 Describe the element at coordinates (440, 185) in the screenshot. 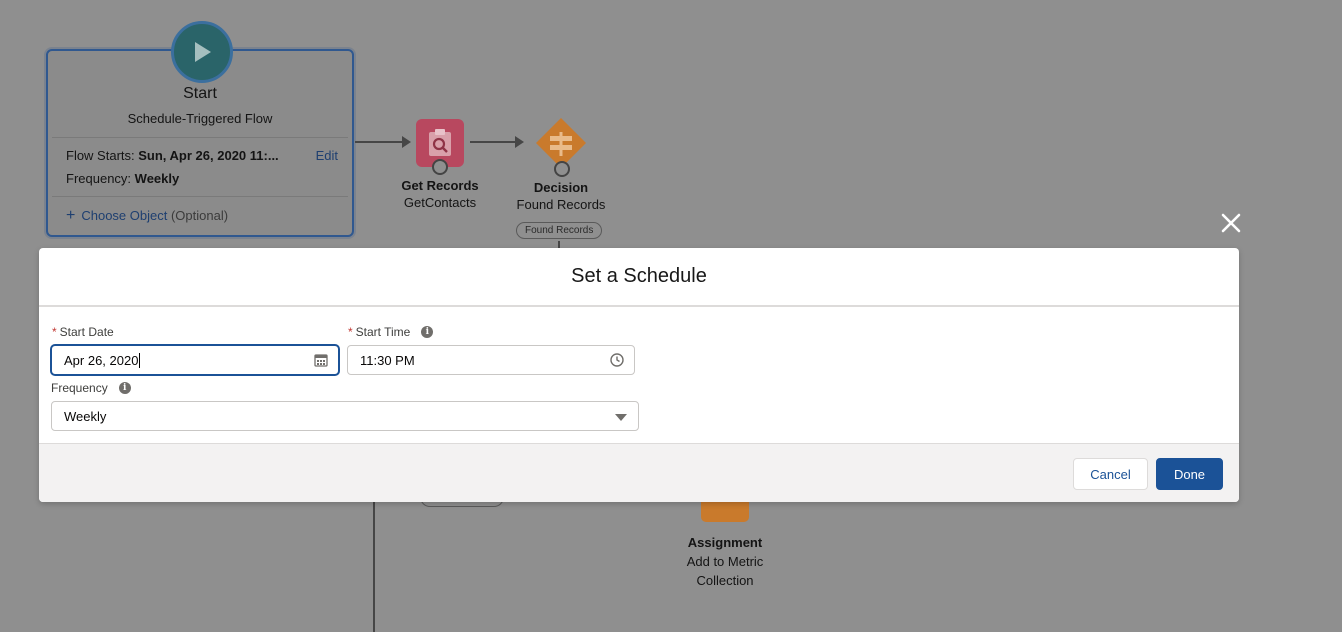

I see `get-records-type: Get Records` at that location.